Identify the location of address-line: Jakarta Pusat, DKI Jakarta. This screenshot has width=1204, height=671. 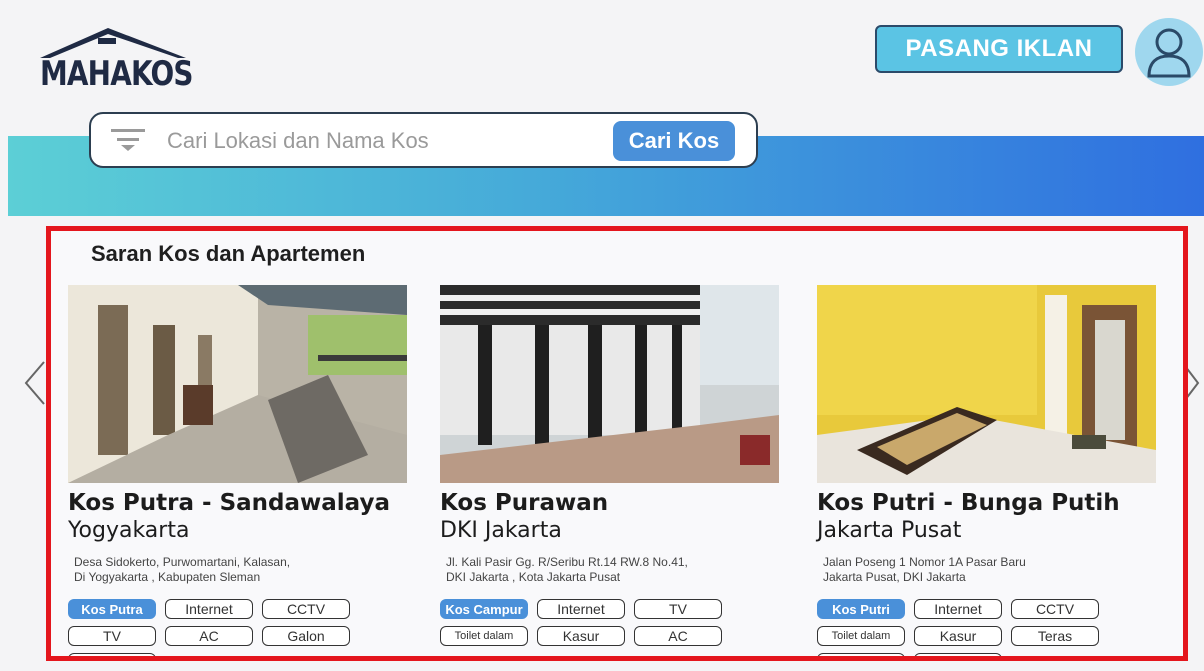
(894, 577).